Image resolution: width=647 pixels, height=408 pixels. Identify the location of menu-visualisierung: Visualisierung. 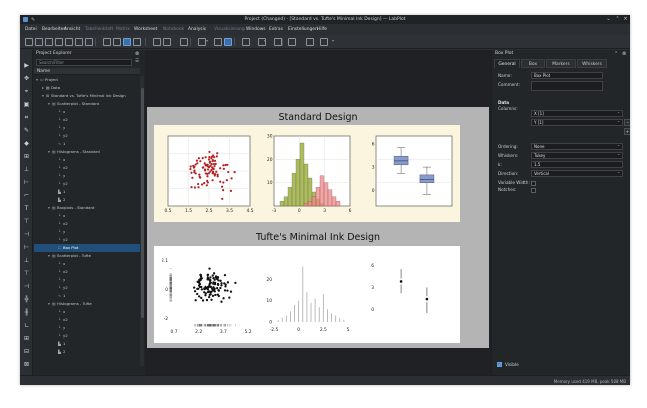
(229, 29).